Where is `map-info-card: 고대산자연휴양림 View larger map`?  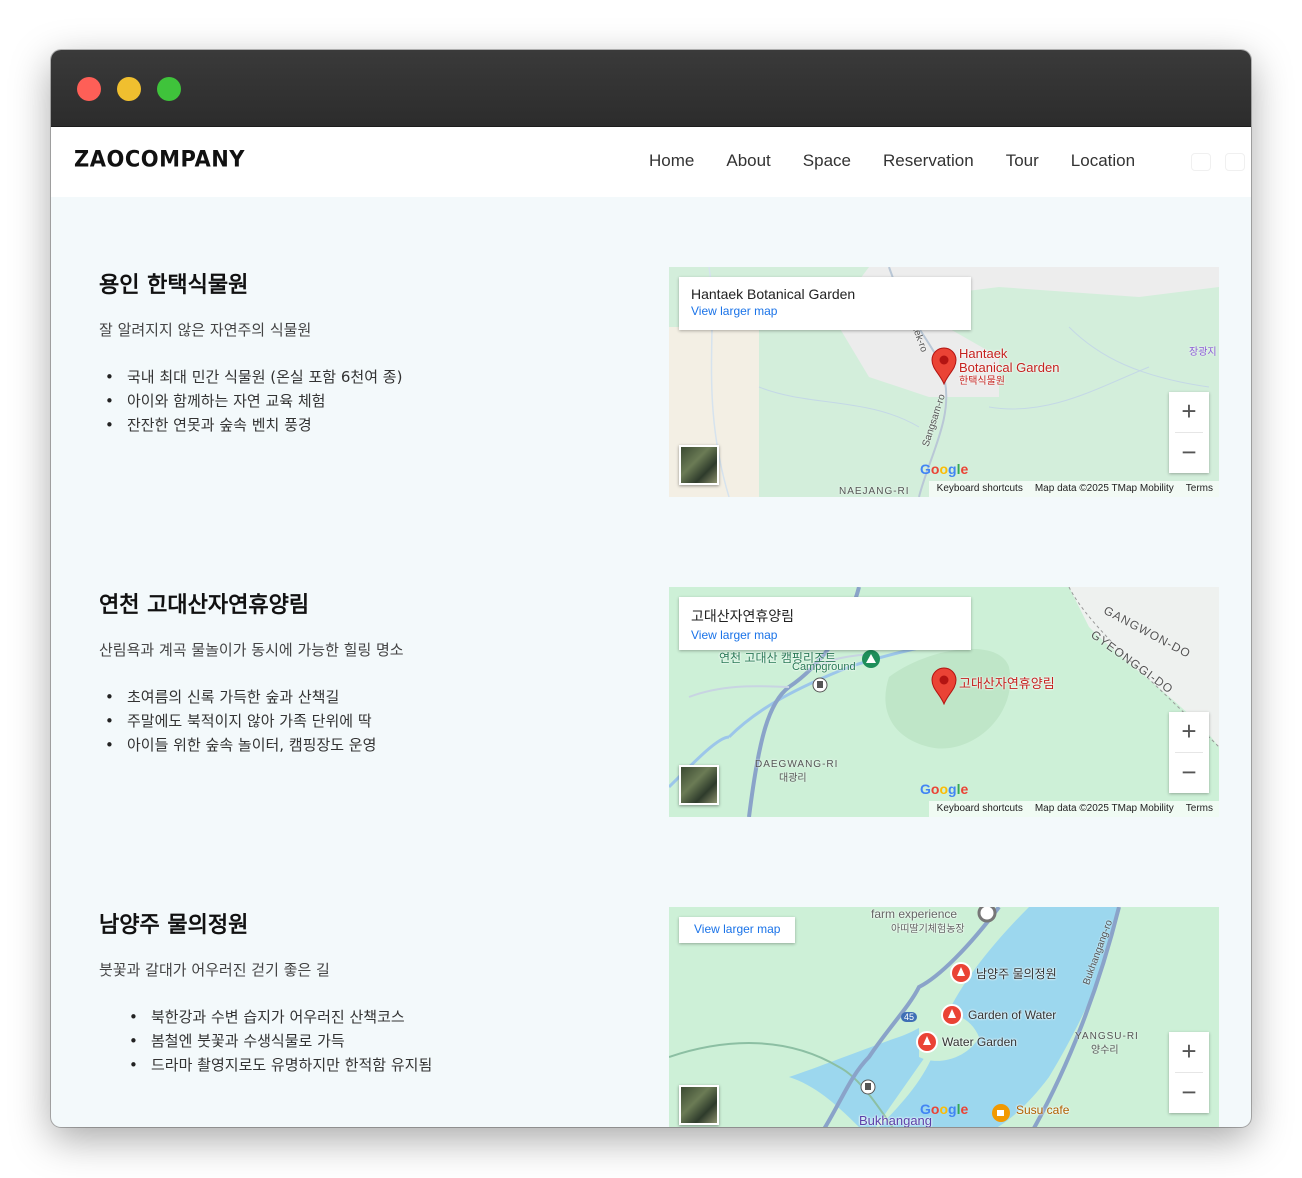
map-info-card: 고대산자연휴양림 View larger map is located at coordinates (825, 623).